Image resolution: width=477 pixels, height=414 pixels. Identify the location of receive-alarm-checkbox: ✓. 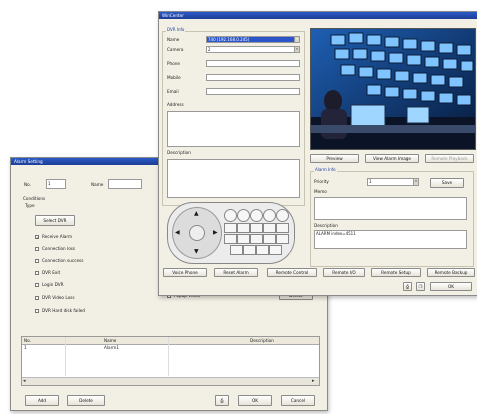
(37, 237).